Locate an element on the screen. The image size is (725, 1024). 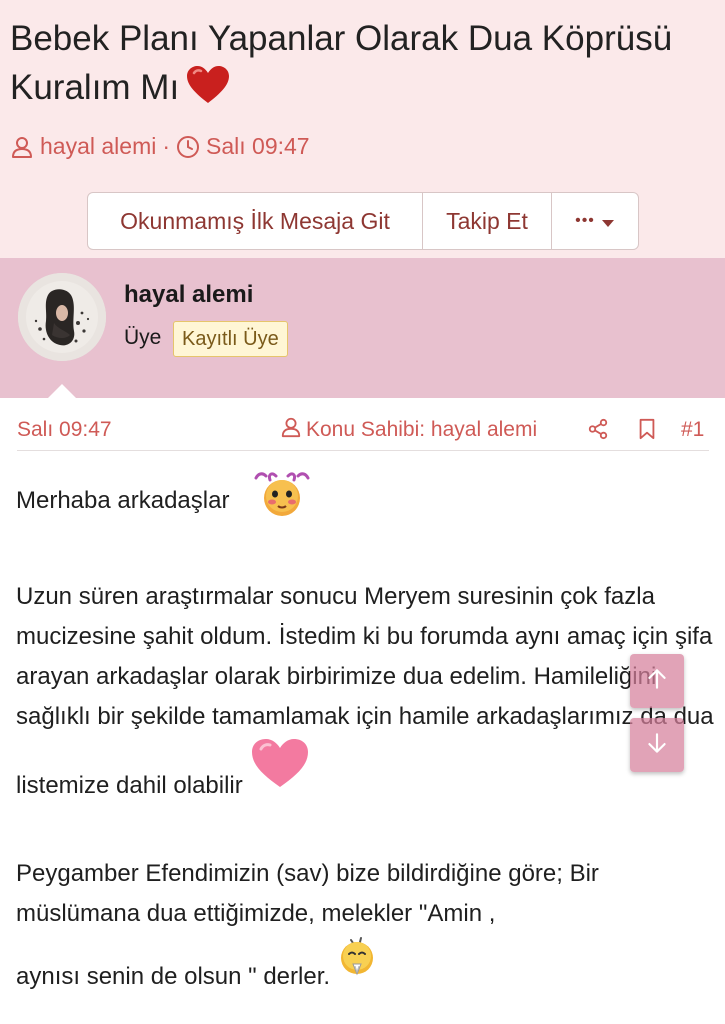
praying-smiley-emoji-icon is located at coordinates (357, 963).